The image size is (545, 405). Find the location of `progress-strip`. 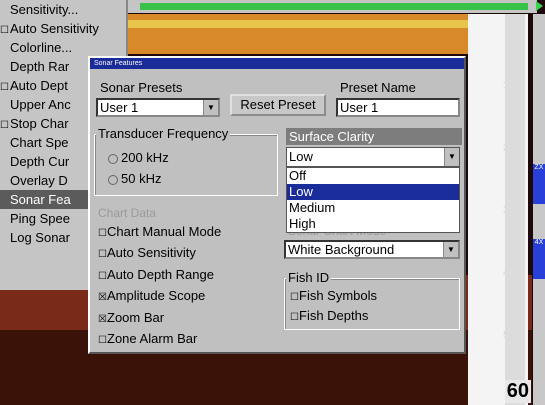

progress-strip is located at coordinates (334, 6).